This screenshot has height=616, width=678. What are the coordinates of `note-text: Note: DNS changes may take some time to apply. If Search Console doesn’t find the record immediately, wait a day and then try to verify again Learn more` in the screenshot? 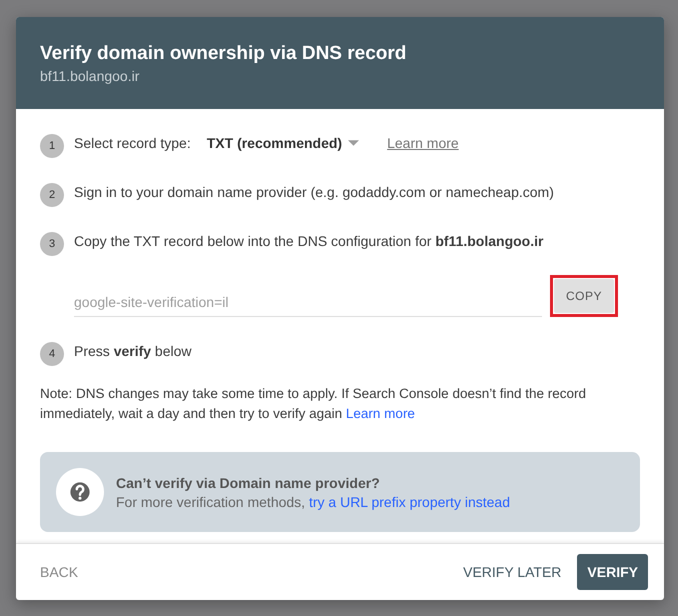 It's located at (314, 404).